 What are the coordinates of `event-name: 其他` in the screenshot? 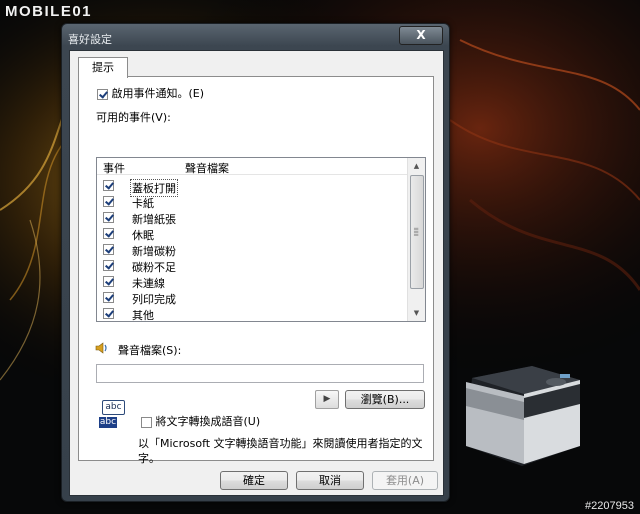 It's located at (143, 315).